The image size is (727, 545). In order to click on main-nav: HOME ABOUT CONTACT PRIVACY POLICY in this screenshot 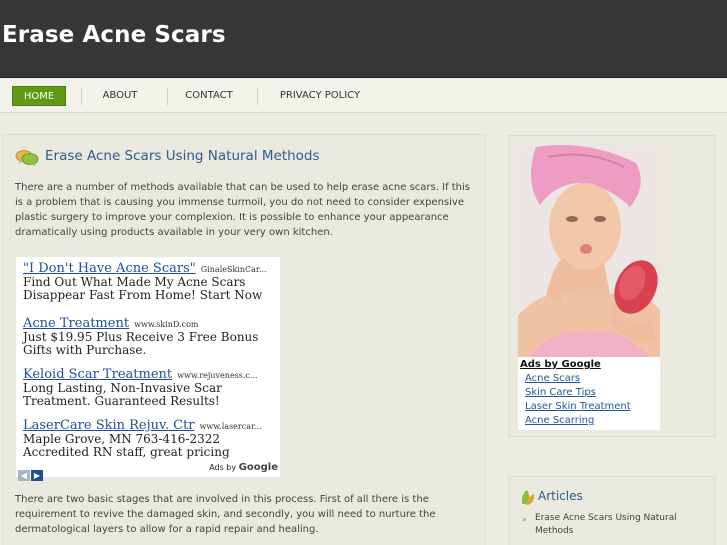, I will do `click(363, 96)`.